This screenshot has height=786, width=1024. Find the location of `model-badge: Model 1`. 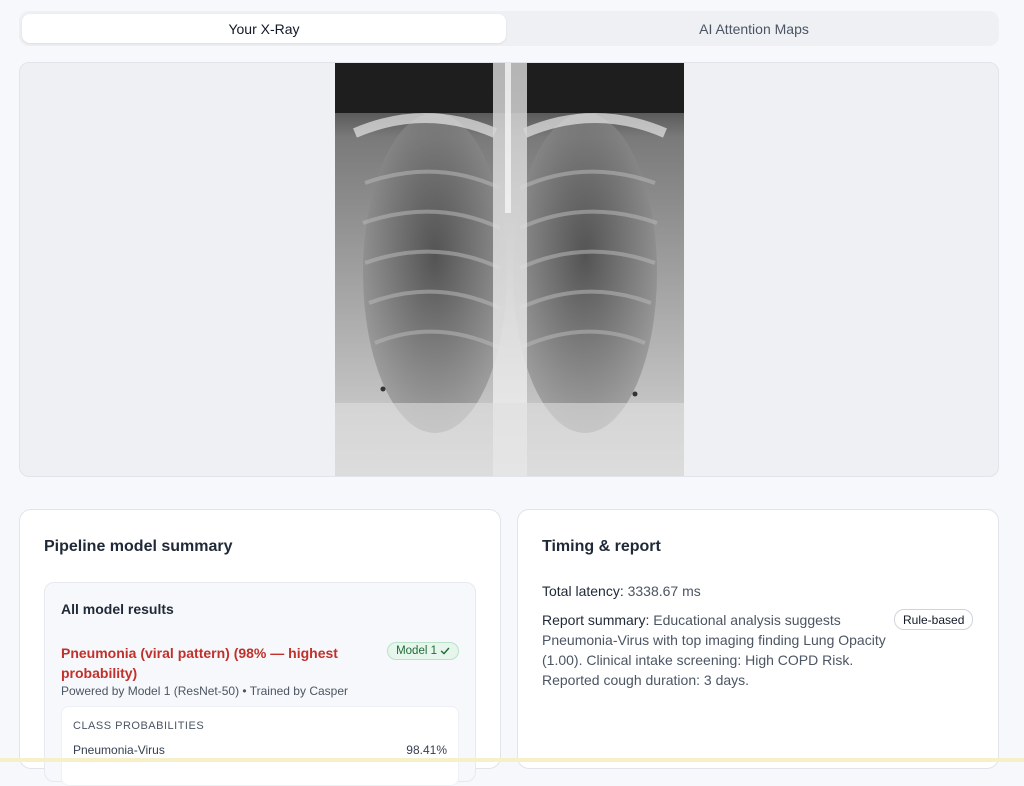

model-badge: Model 1 is located at coordinates (423, 651).